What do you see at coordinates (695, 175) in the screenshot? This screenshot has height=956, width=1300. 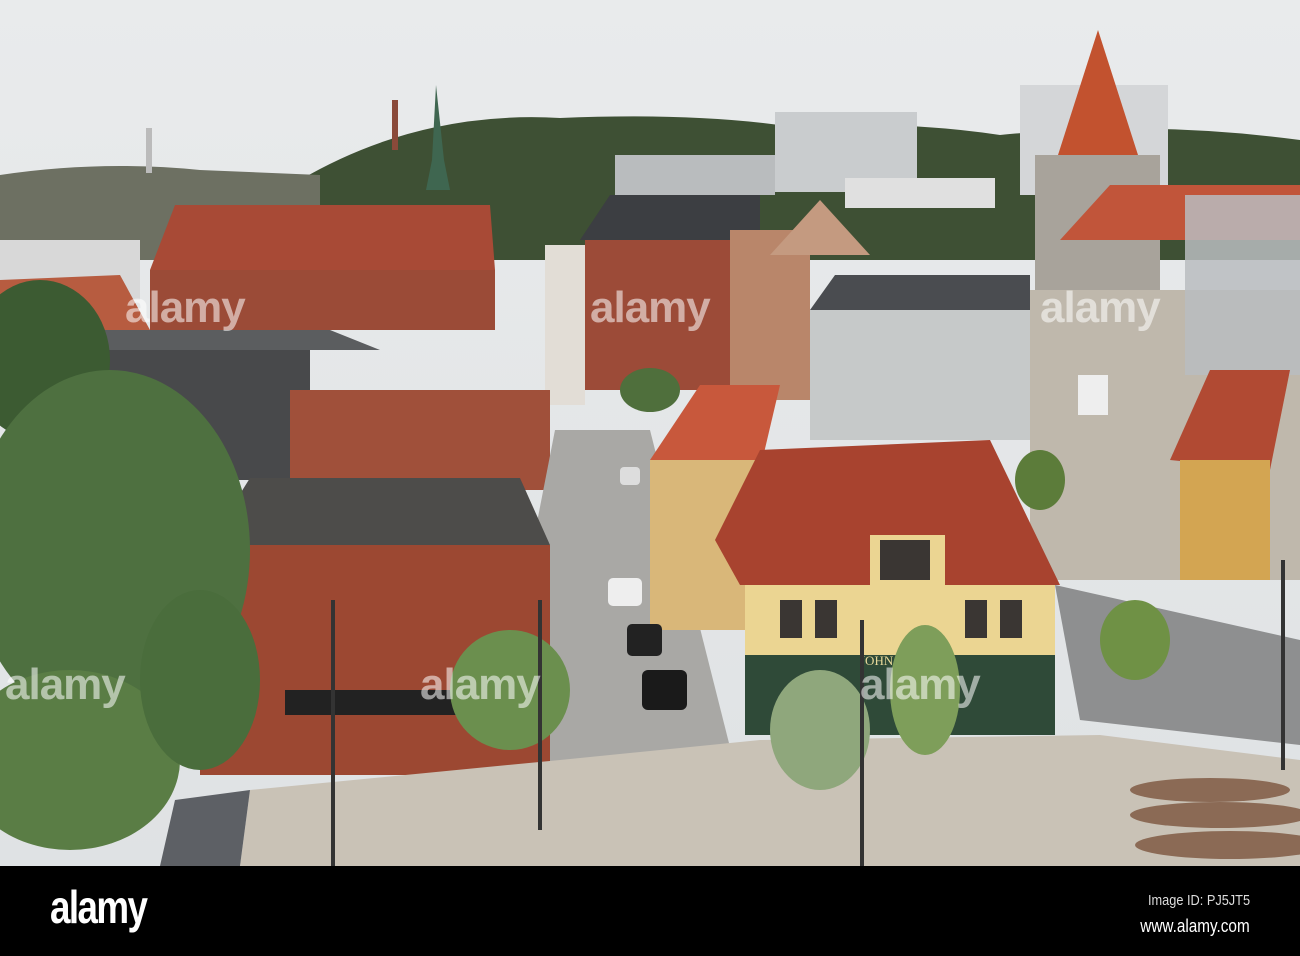 I see `office-building` at bounding box center [695, 175].